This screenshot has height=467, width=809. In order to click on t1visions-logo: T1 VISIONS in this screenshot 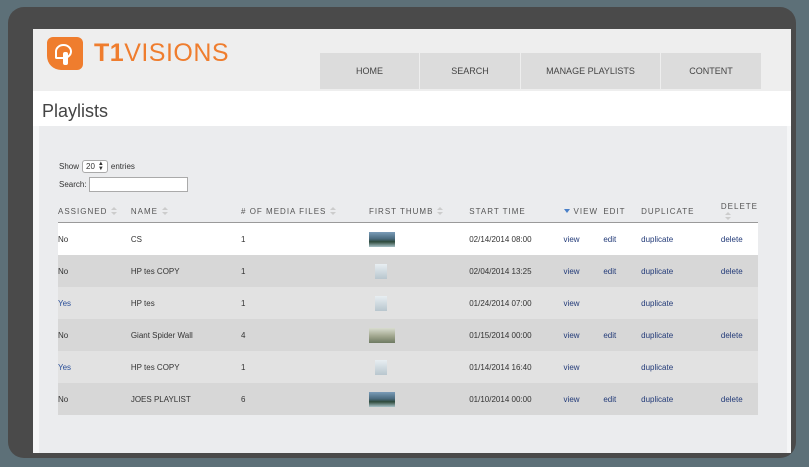, I will do `click(138, 53)`.